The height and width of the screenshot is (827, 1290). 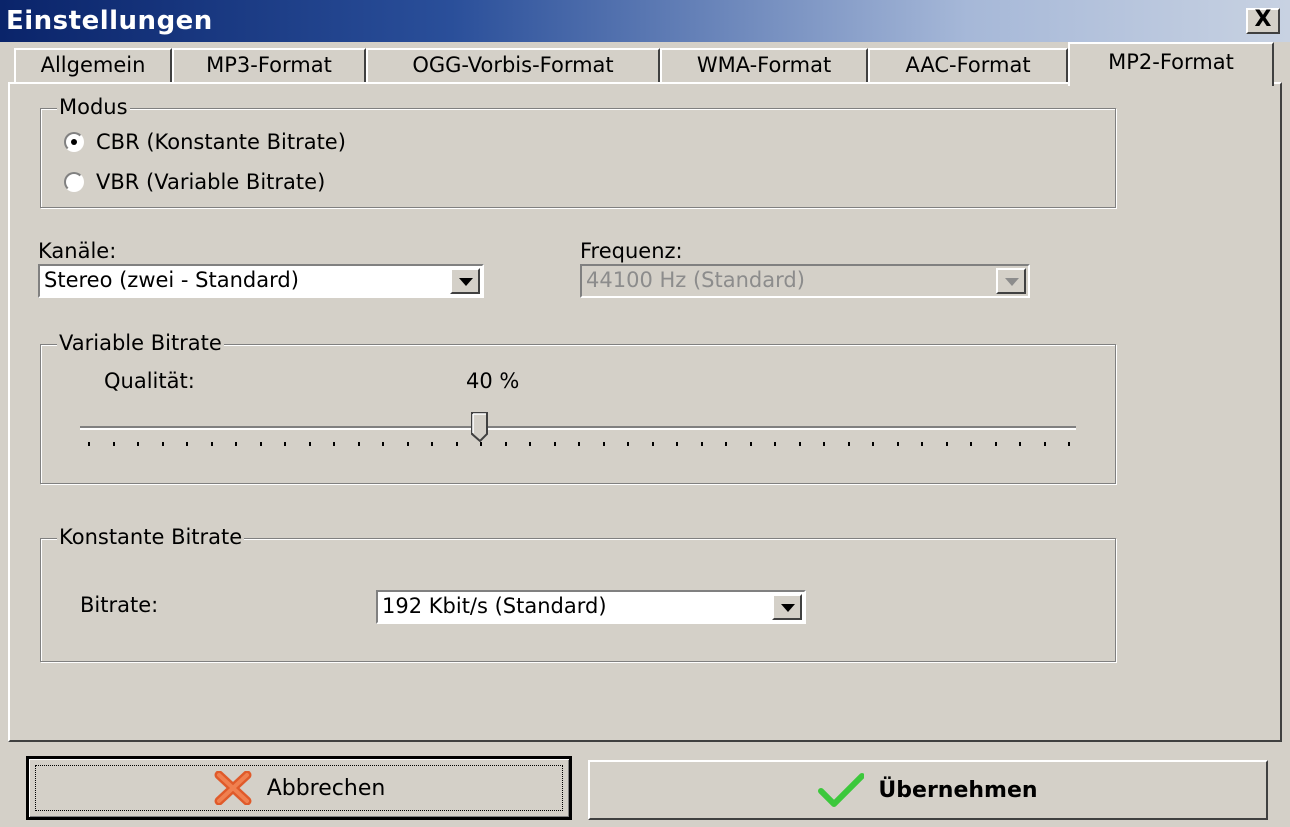 I want to click on vbr-radio-label: VBR (Variable Bitrate), so click(x=211, y=182).